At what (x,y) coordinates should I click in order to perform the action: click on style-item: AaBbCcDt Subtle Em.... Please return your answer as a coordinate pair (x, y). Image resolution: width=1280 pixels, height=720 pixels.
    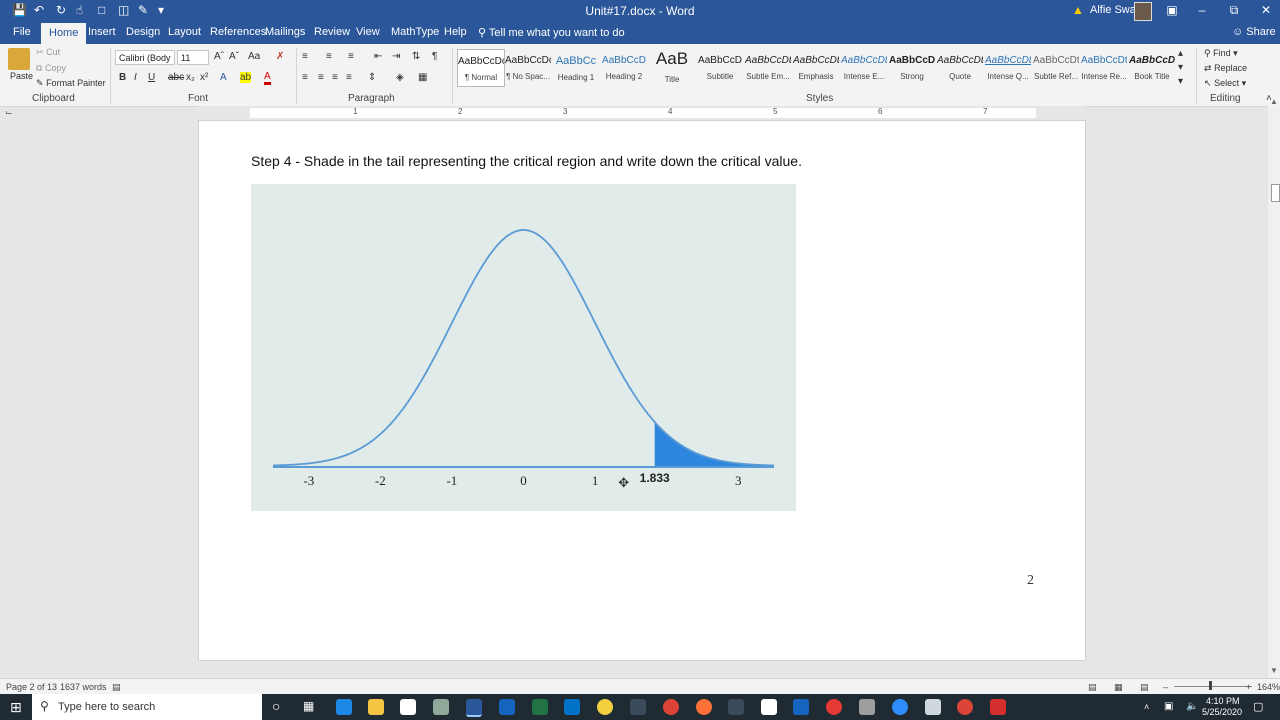
    Looking at the image, I should click on (768, 67).